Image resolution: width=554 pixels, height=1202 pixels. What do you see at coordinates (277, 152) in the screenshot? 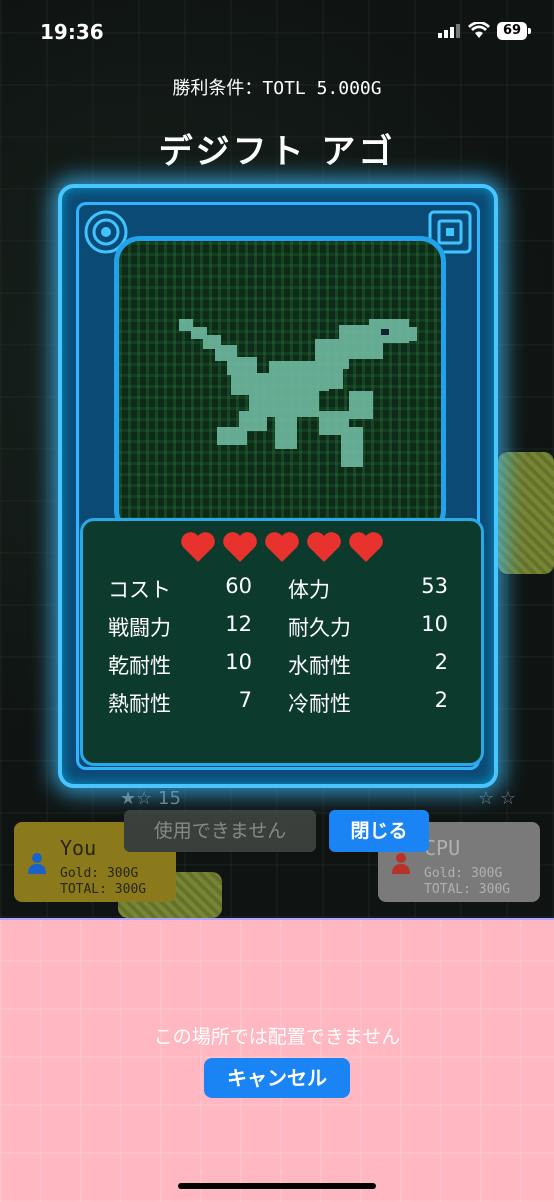
I see `card-title: デジフト アゴ` at bounding box center [277, 152].